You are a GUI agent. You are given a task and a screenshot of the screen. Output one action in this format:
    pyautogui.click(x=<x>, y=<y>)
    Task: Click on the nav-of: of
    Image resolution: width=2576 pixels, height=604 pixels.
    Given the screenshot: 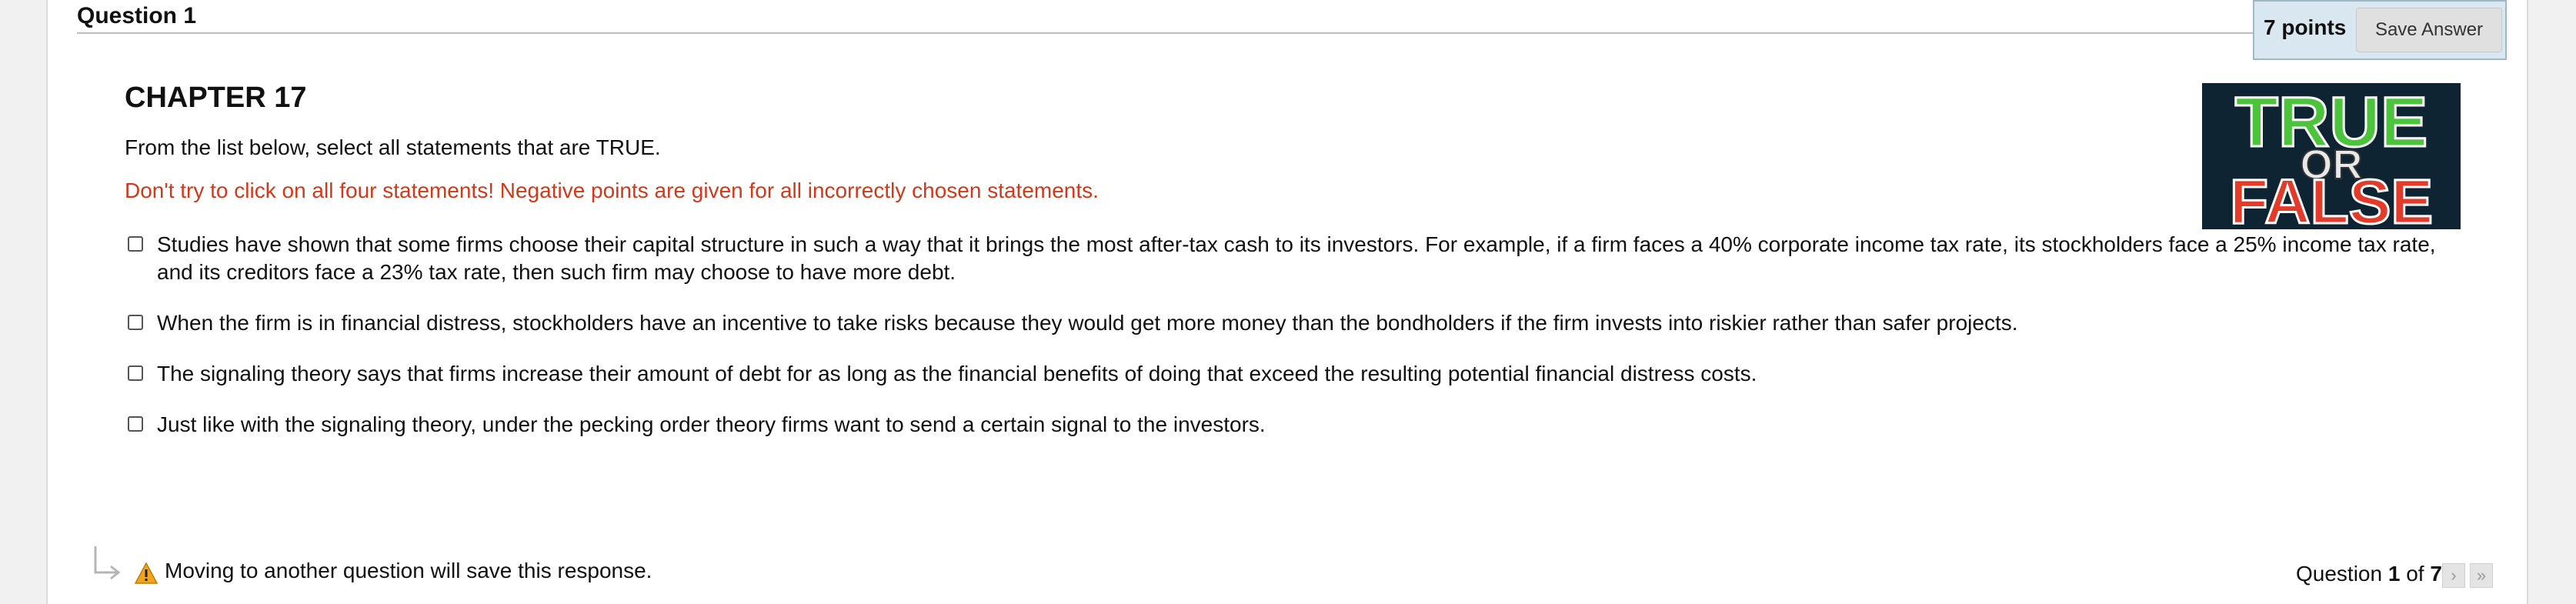 What is the action you would take?
    pyautogui.click(x=2416, y=574)
    